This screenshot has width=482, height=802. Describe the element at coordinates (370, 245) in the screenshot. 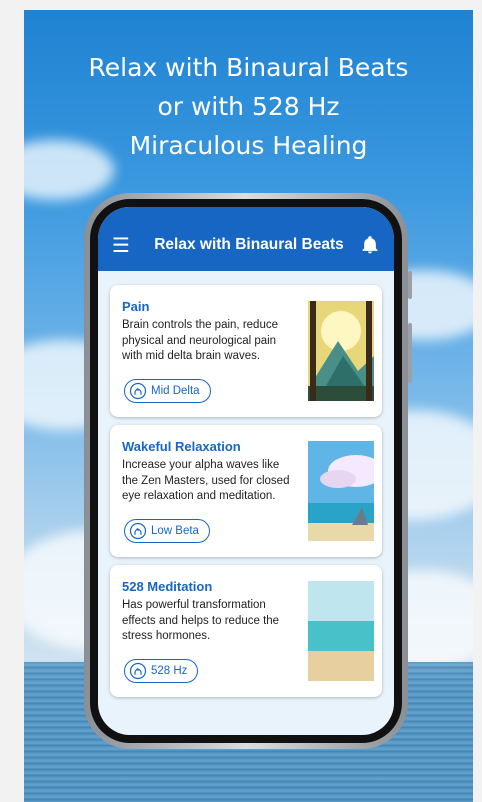

I see `bell-icon` at that location.